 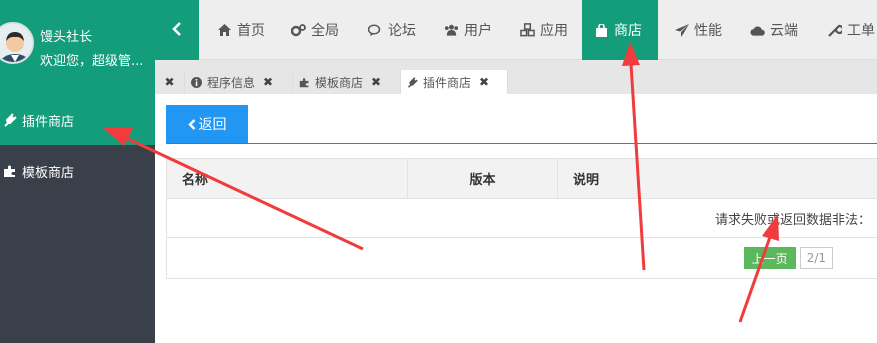 I want to click on column-header-name: 名称, so click(x=287, y=178).